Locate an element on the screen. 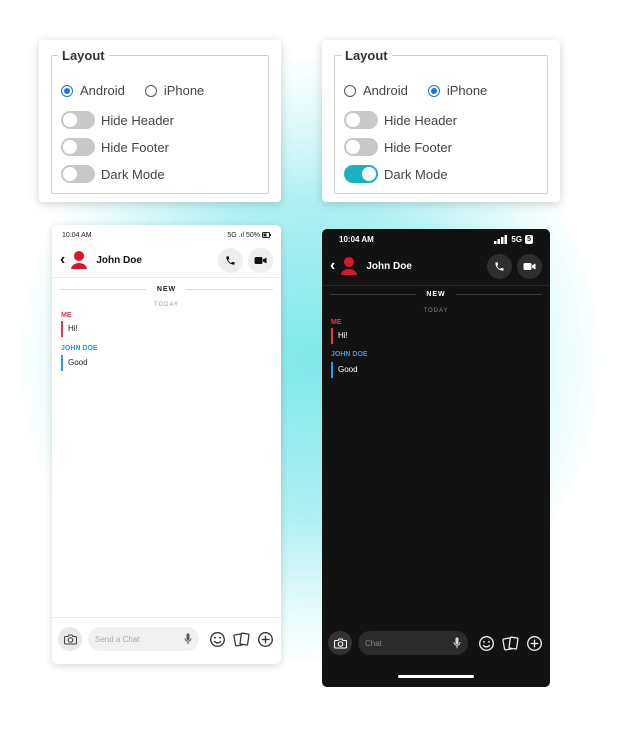 Image resolution: width=620 pixels, height=742 pixels. toggle-dark-mode-row: Dark Mode is located at coordinates (113, 174).